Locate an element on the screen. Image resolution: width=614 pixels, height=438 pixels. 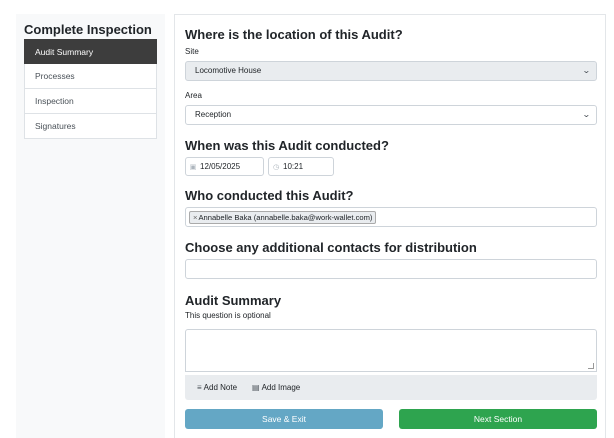
site-select: Locomotive House ⌄ is located at coordinates (391, 71).